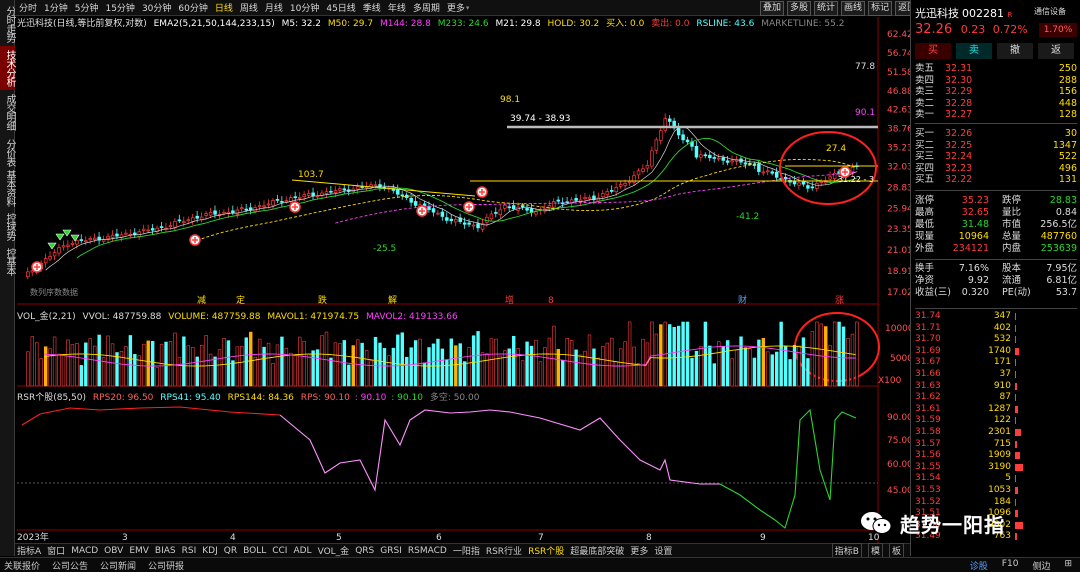  I want to click on indicator-tab: BOLL, so click(254, 551).